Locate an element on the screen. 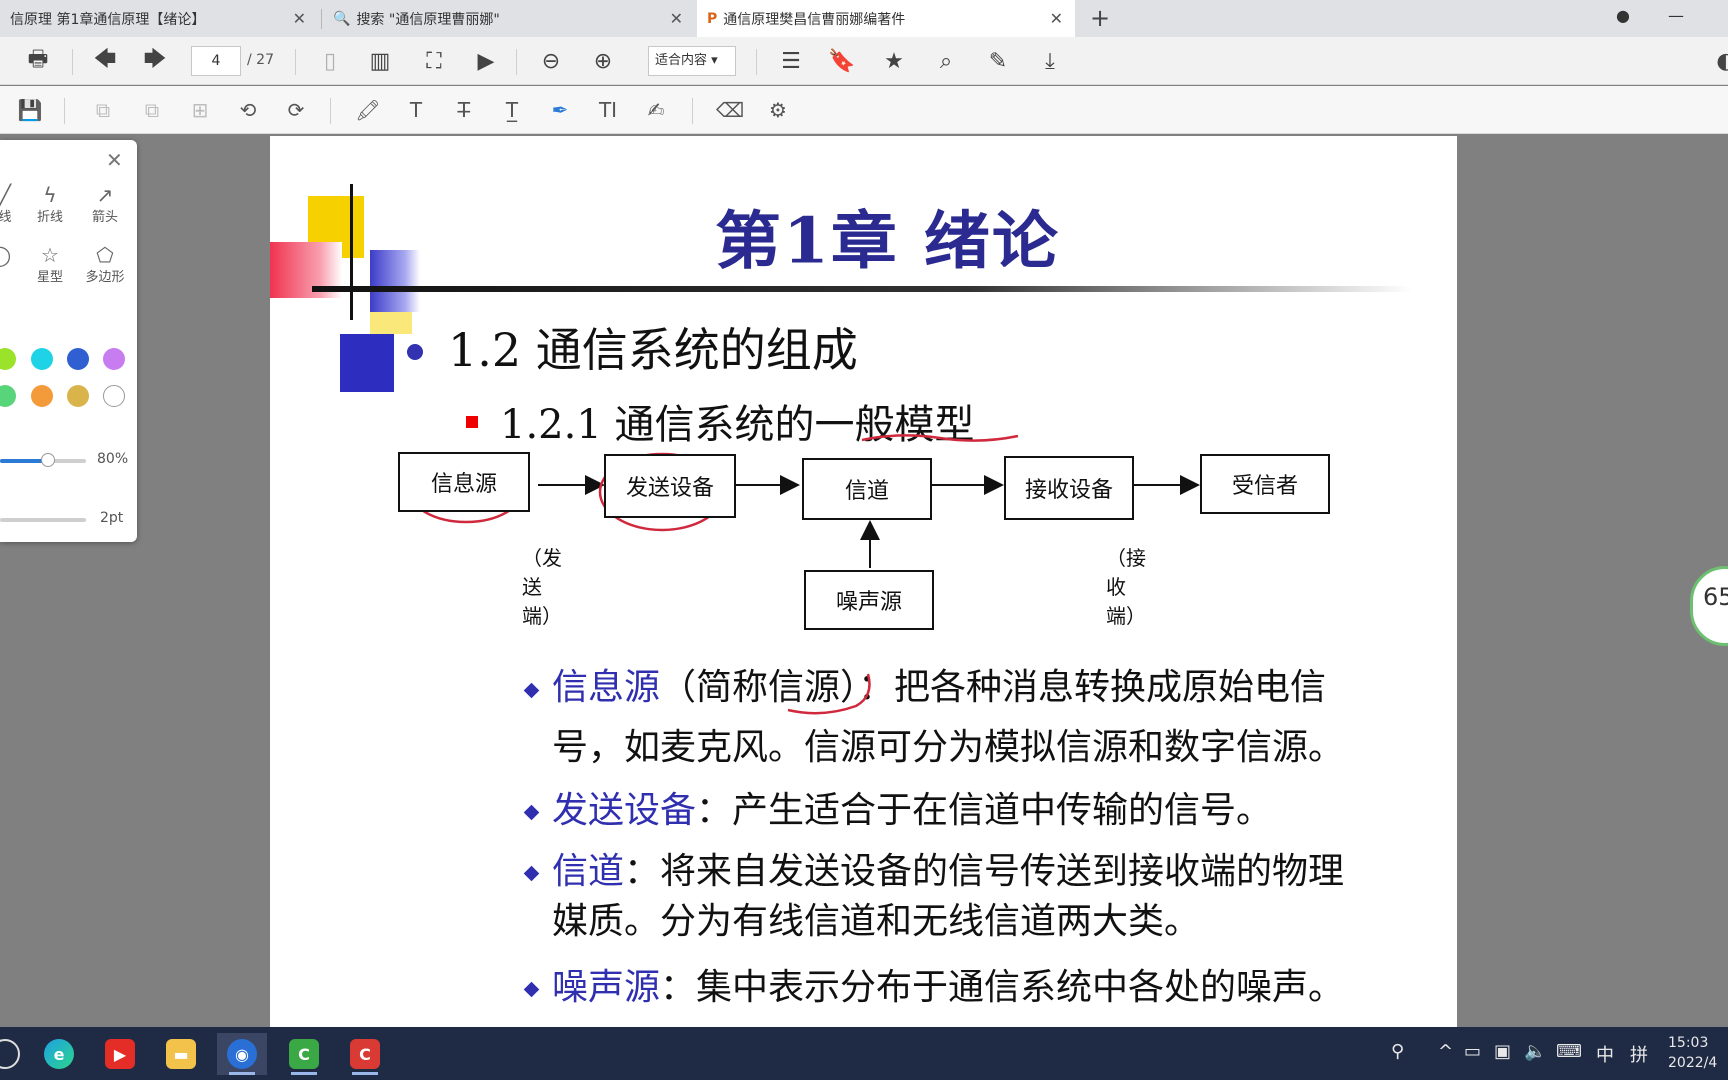 The width and height of the screenshot is (1728, 1080). section-bullet is located at coordinates (415, 352).